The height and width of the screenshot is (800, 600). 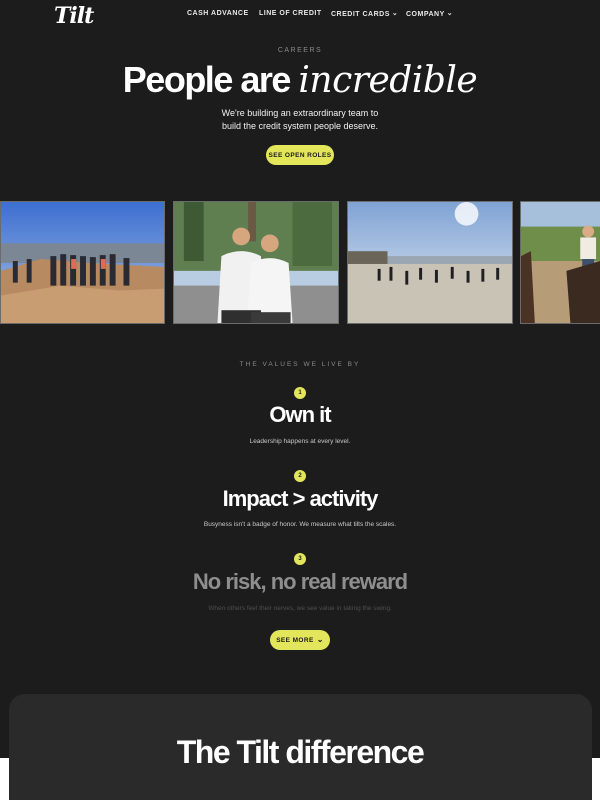 What do you see at coordinates (300, 498) in the screenshot?
I see `value-title-2: Impact > activity` at bounding box center [300, 498].